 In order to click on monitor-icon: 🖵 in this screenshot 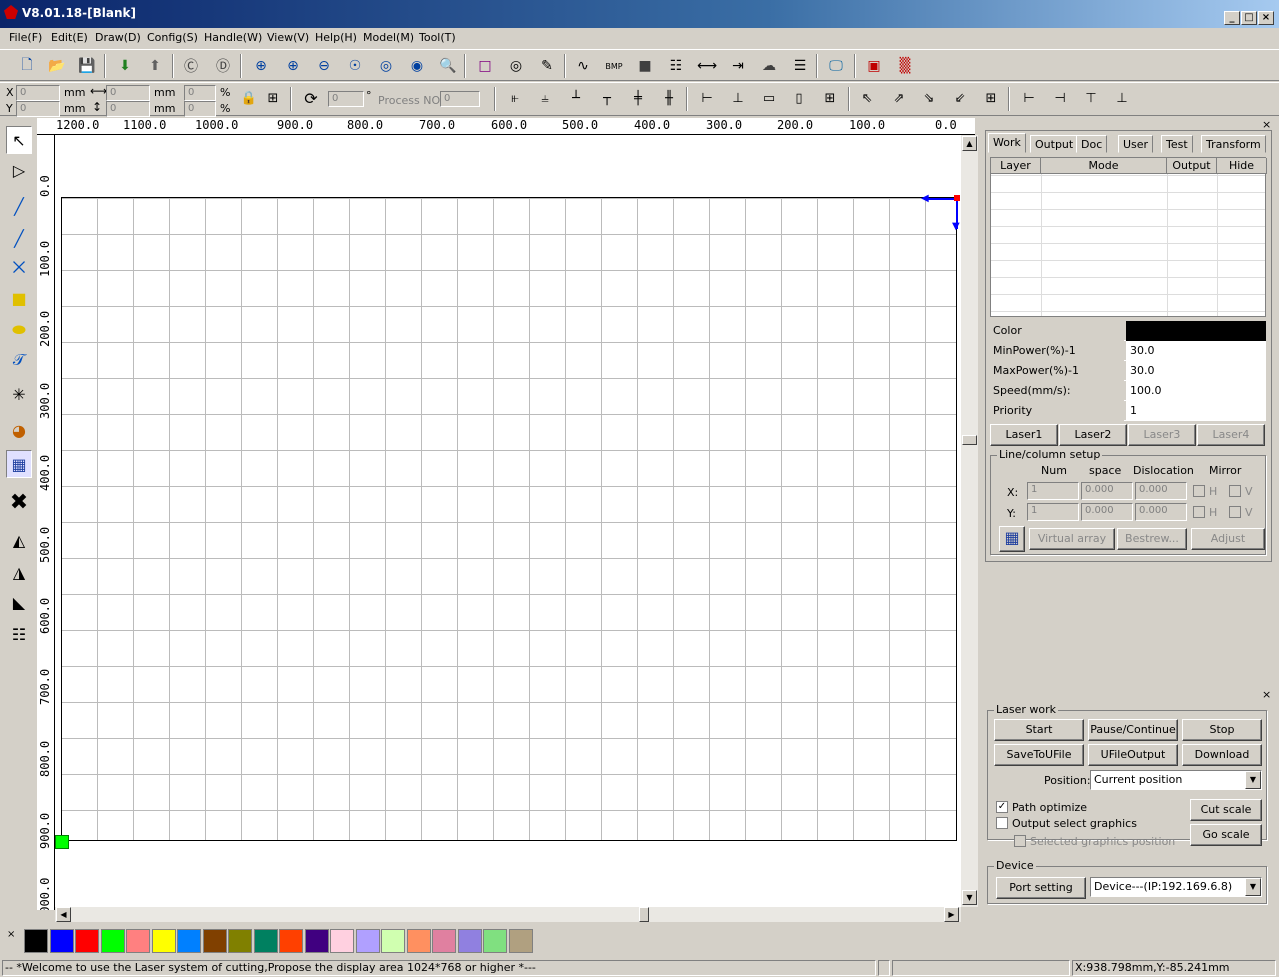, I will do `click(836, 66)`.